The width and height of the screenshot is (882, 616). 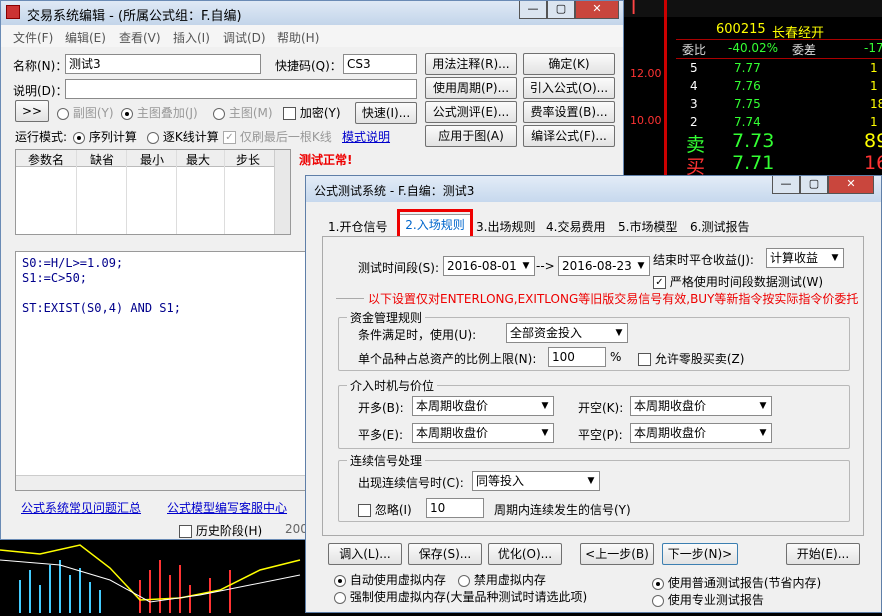 I want to click on tab-open-signal: 1.开仓信号, so click(x=357, y=226).